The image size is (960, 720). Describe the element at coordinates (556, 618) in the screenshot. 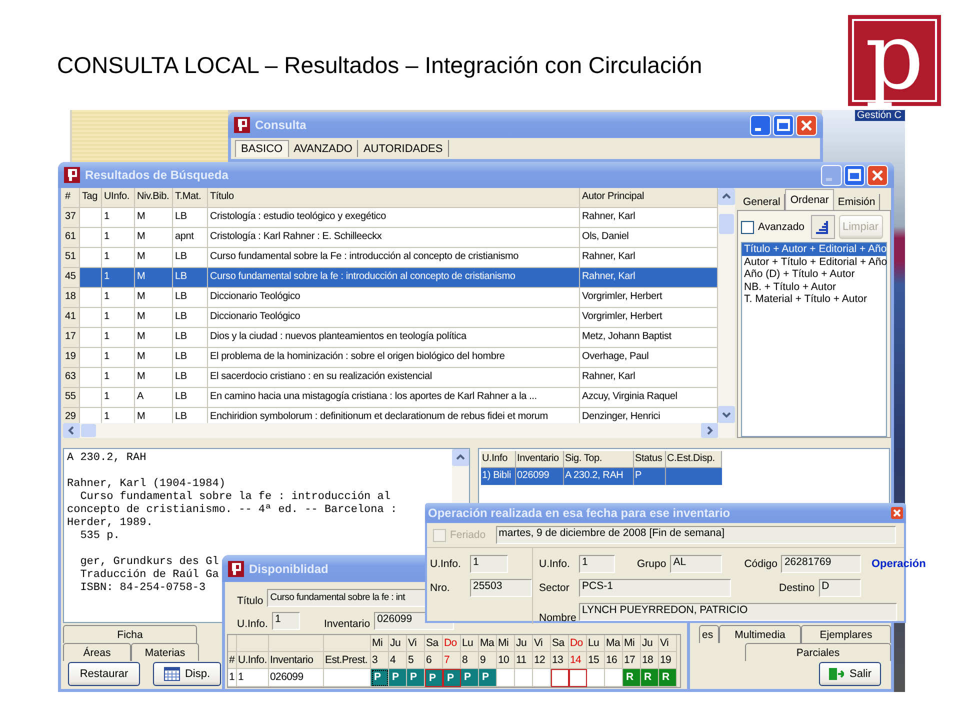

I see `field-label: Nombre` at that location.